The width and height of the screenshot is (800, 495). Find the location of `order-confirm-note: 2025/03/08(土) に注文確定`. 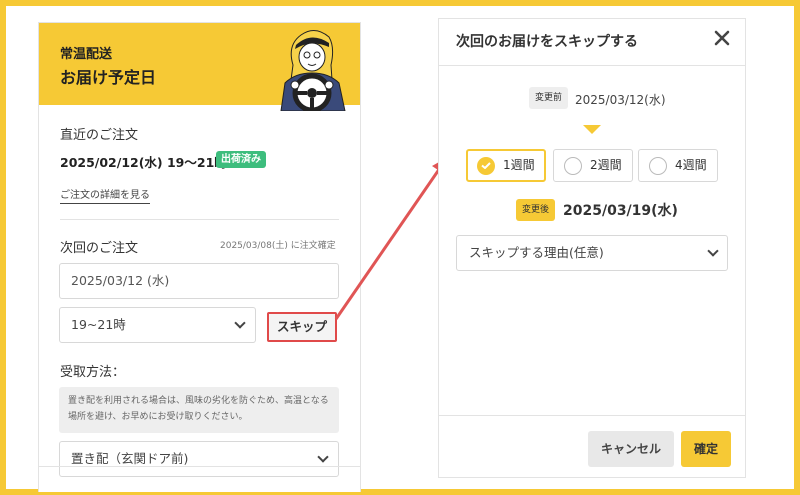

order-confirm-note: 2025/03/08(土) に注文確定 is located at coordinates (278, 246).